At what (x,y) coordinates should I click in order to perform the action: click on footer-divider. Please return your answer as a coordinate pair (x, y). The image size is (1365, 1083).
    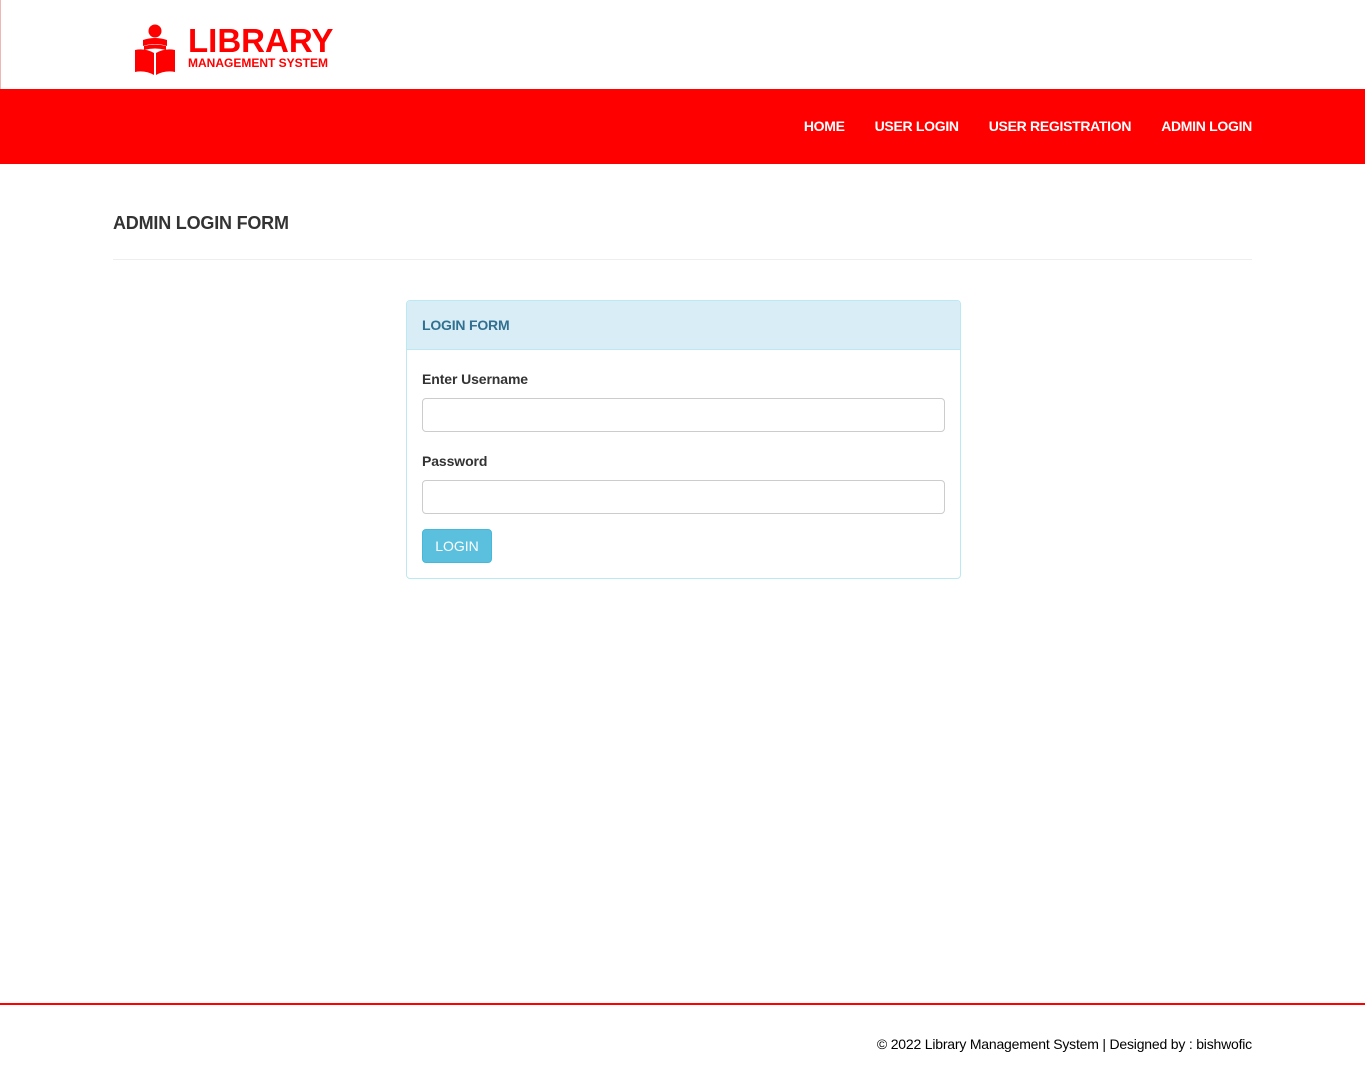
    Looking at the image, I should click on (682, 1004).